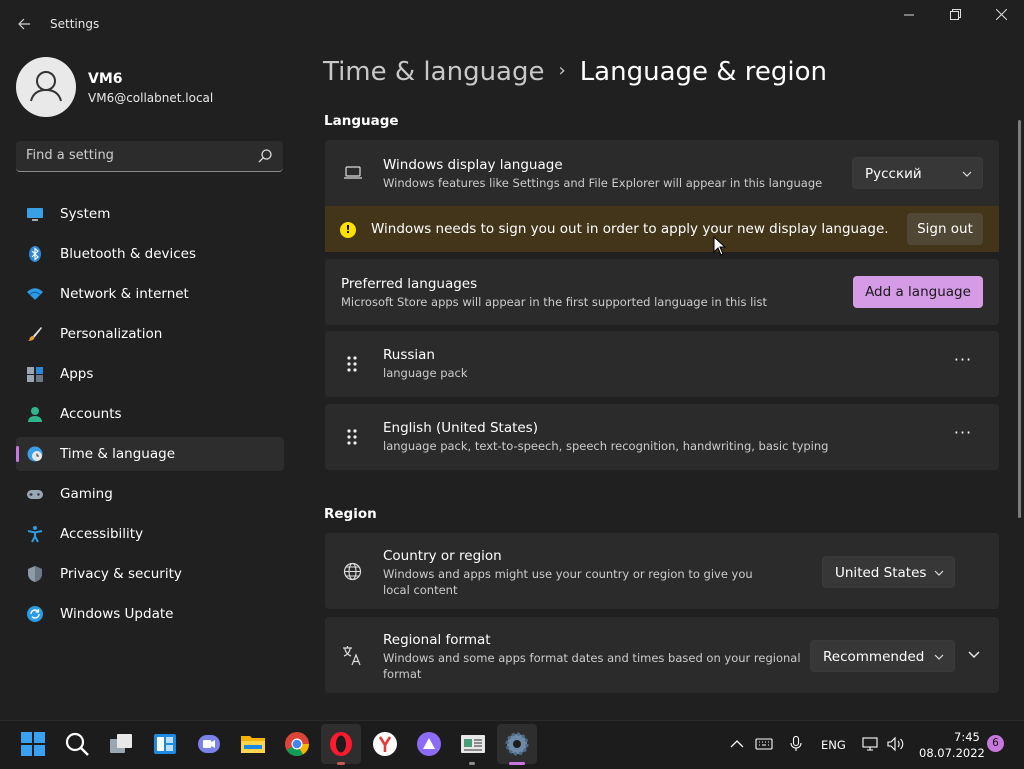 This screenshot has width=1024, height=769. I want to click on maximize-button, so click(955, 17).